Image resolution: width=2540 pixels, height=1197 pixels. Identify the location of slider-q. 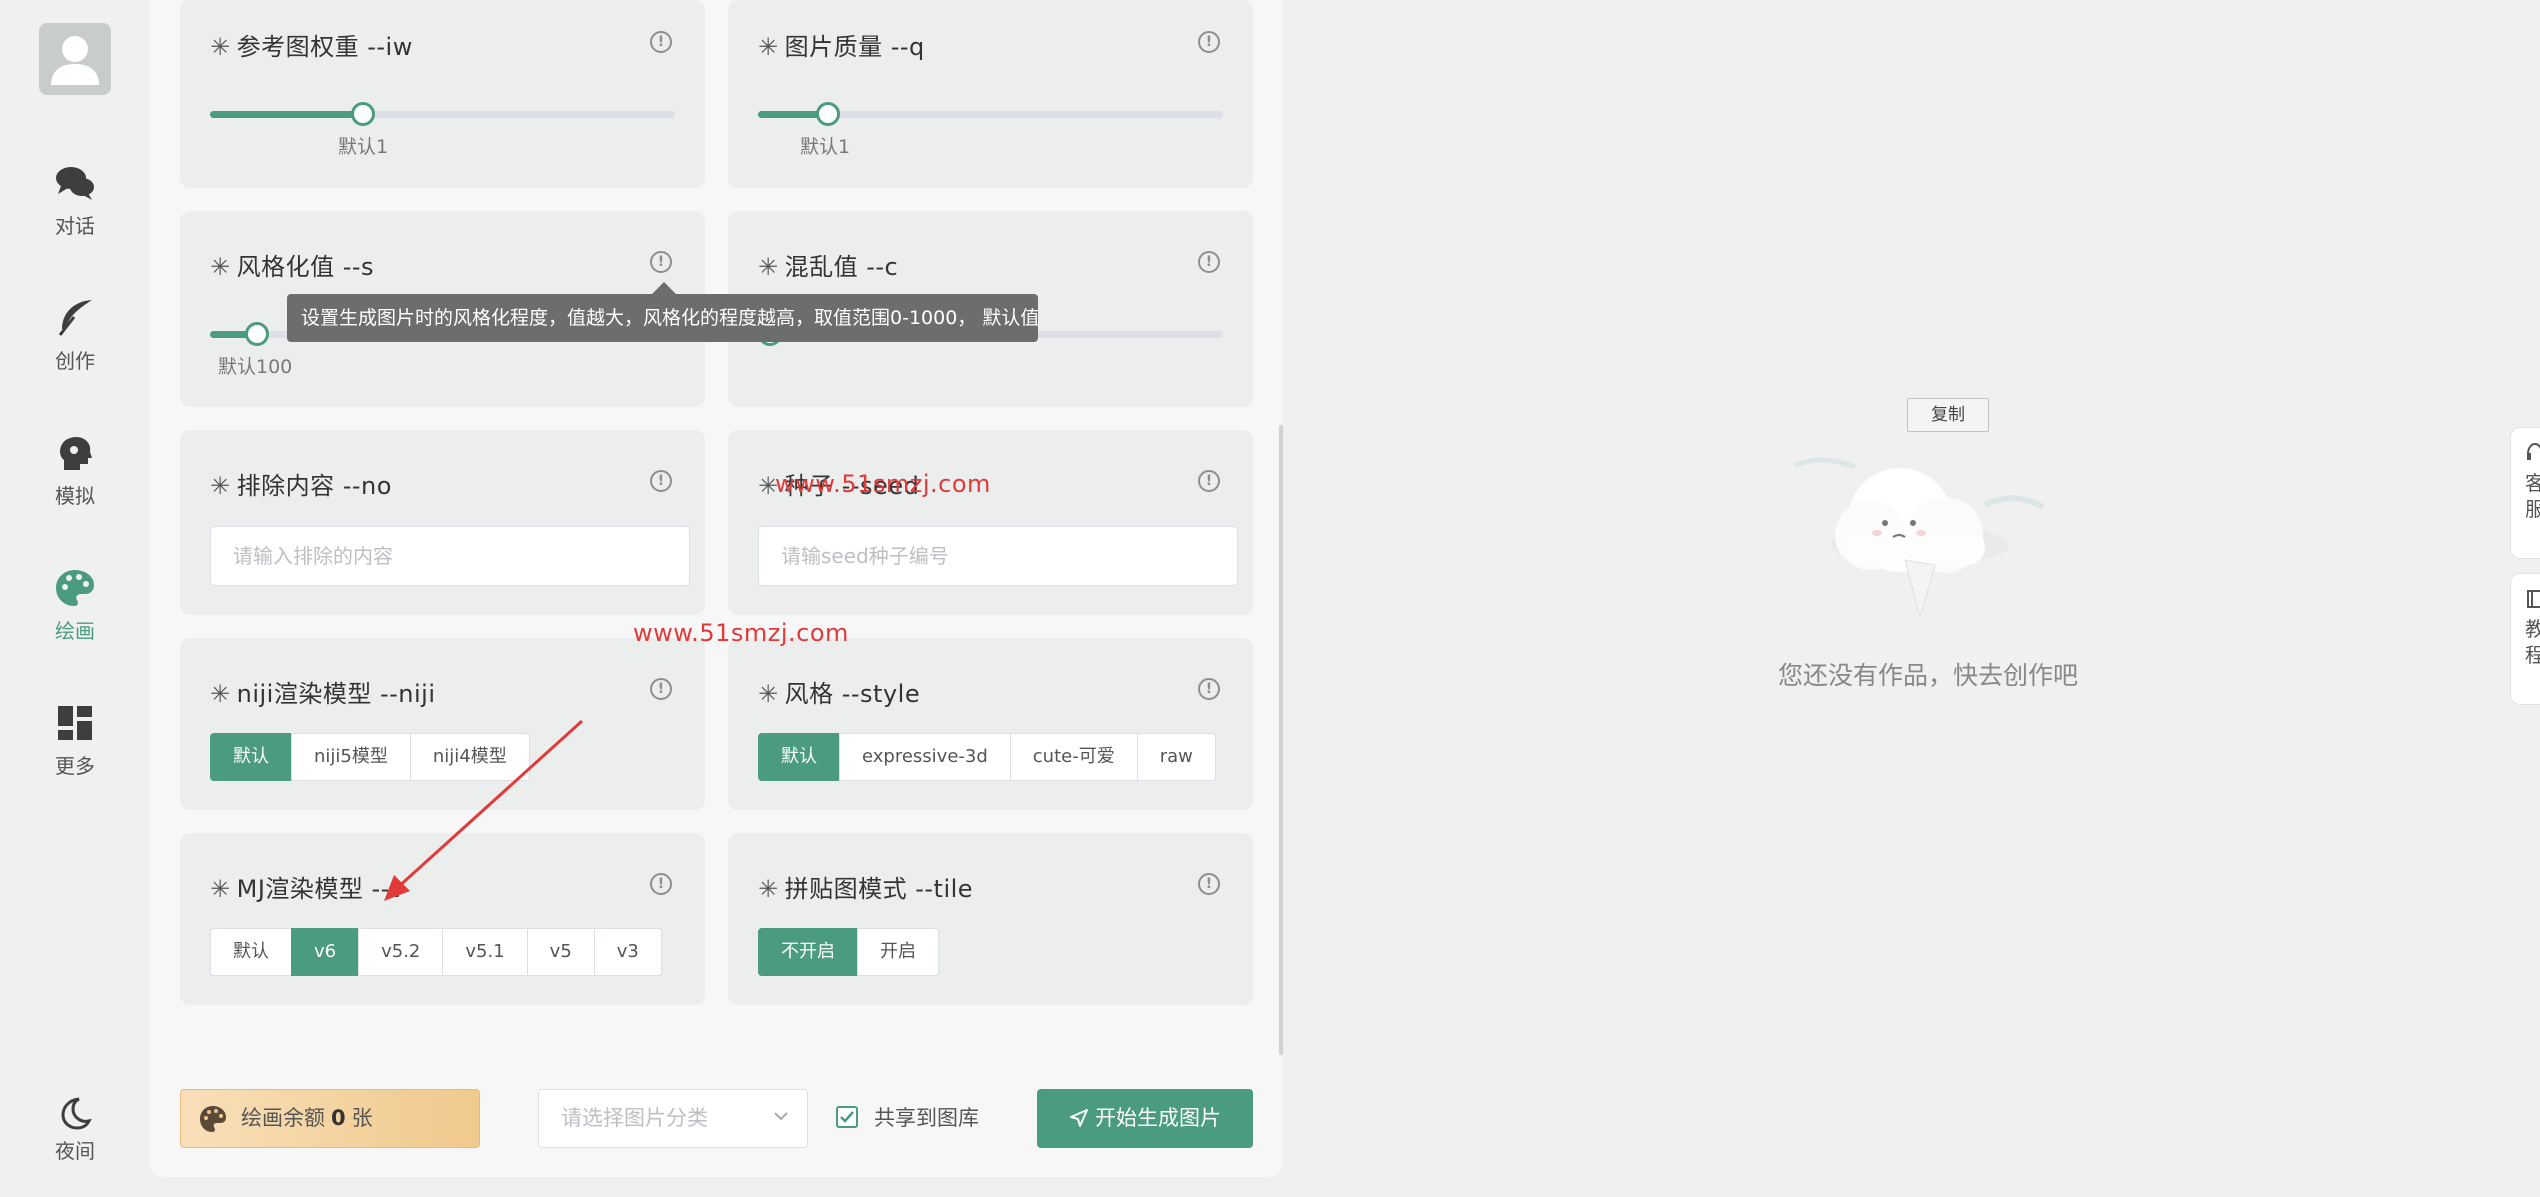
(990, 114).